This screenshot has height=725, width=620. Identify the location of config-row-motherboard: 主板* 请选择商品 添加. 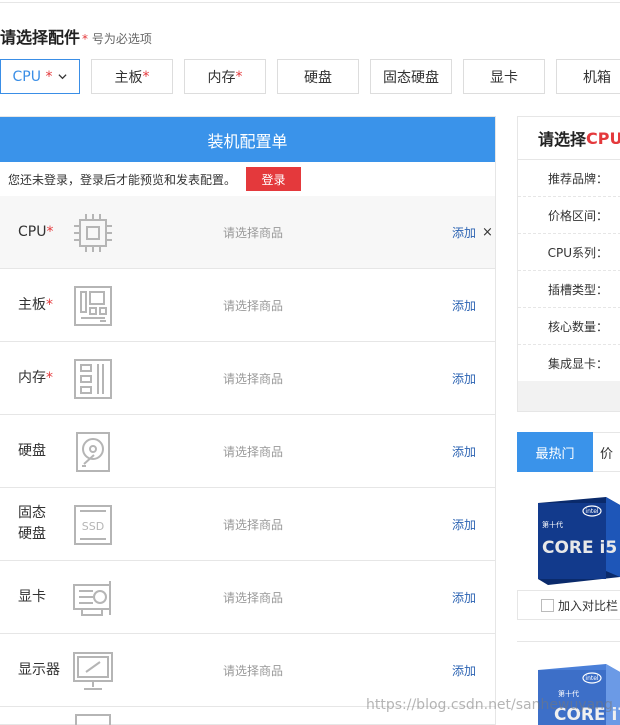
(247, 305).